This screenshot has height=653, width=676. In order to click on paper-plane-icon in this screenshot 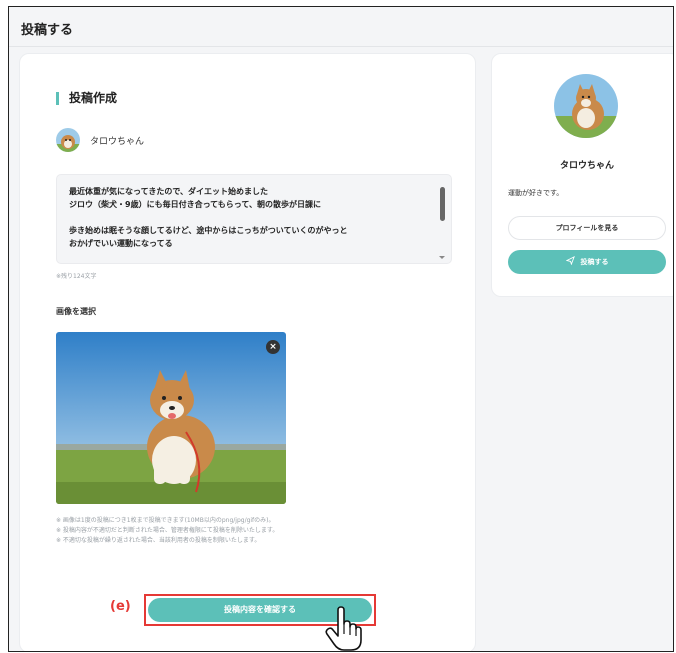, I will do `click(570, 262)`.